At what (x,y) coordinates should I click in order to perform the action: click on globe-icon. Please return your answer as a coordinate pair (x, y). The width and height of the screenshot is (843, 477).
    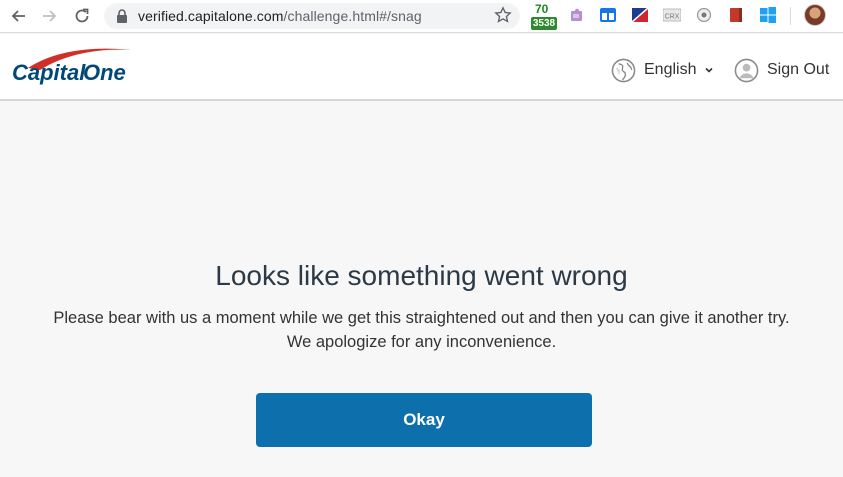
    Looking at the image, I should click on (623, 70).